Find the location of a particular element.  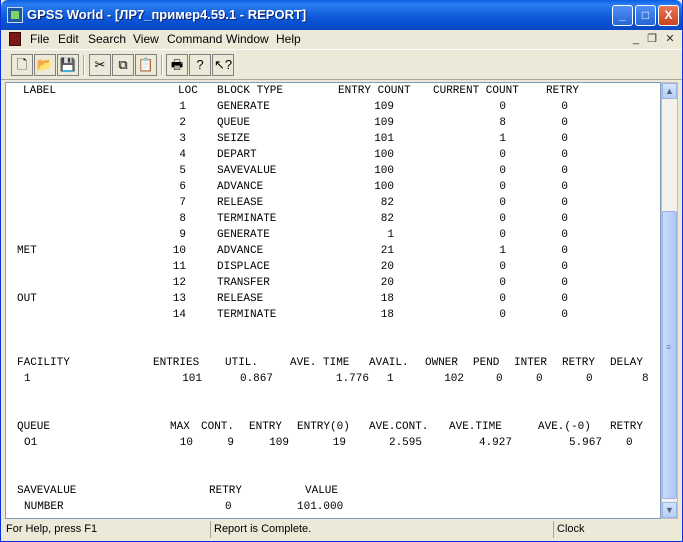

new-document-icon: 🗋 is located at coordinates (22, 65).